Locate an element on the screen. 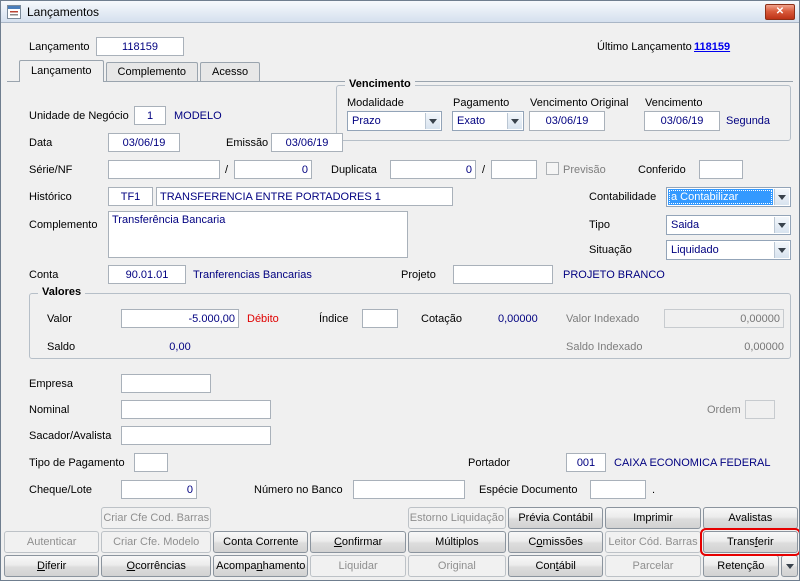 The height and width of the screenshot is (581, 800). sacador-avalista-input is located at coordinates (196, 435).